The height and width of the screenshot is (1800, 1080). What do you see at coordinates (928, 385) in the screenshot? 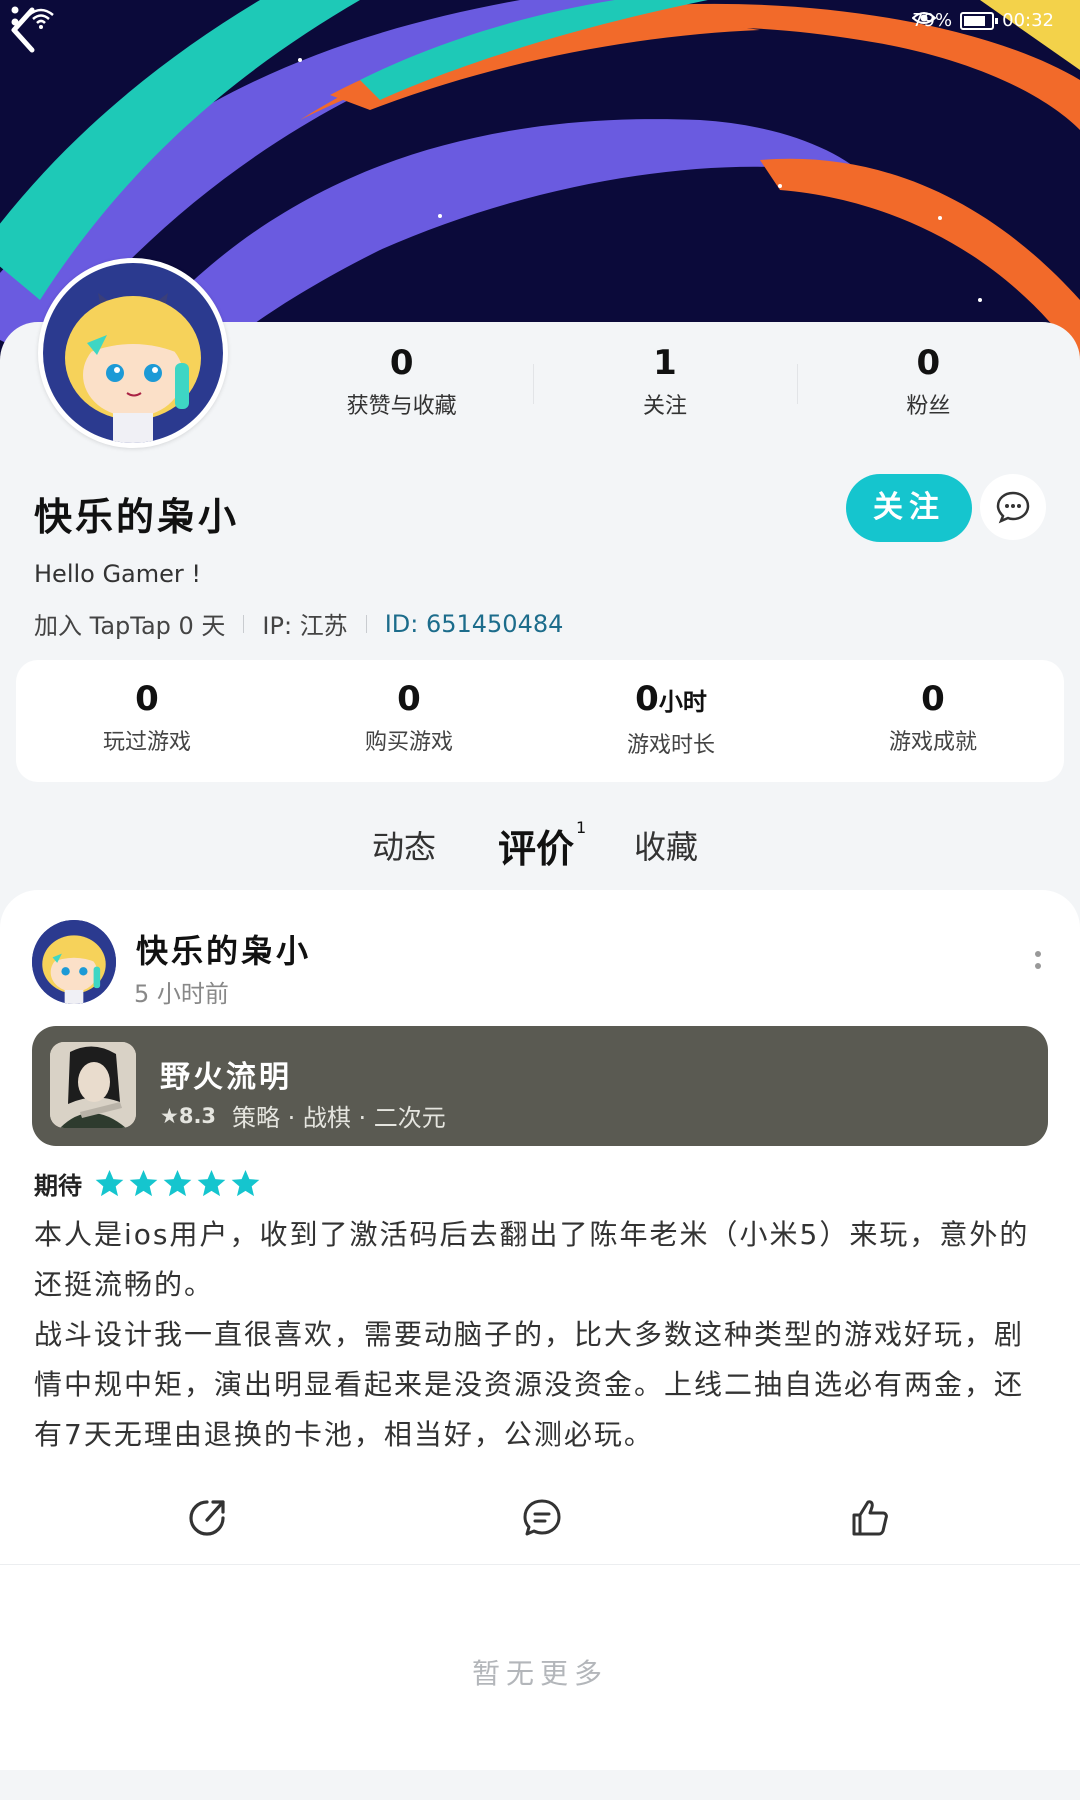
I see `stat-followers: 0 粉丝` at bounding box center [928, 385].